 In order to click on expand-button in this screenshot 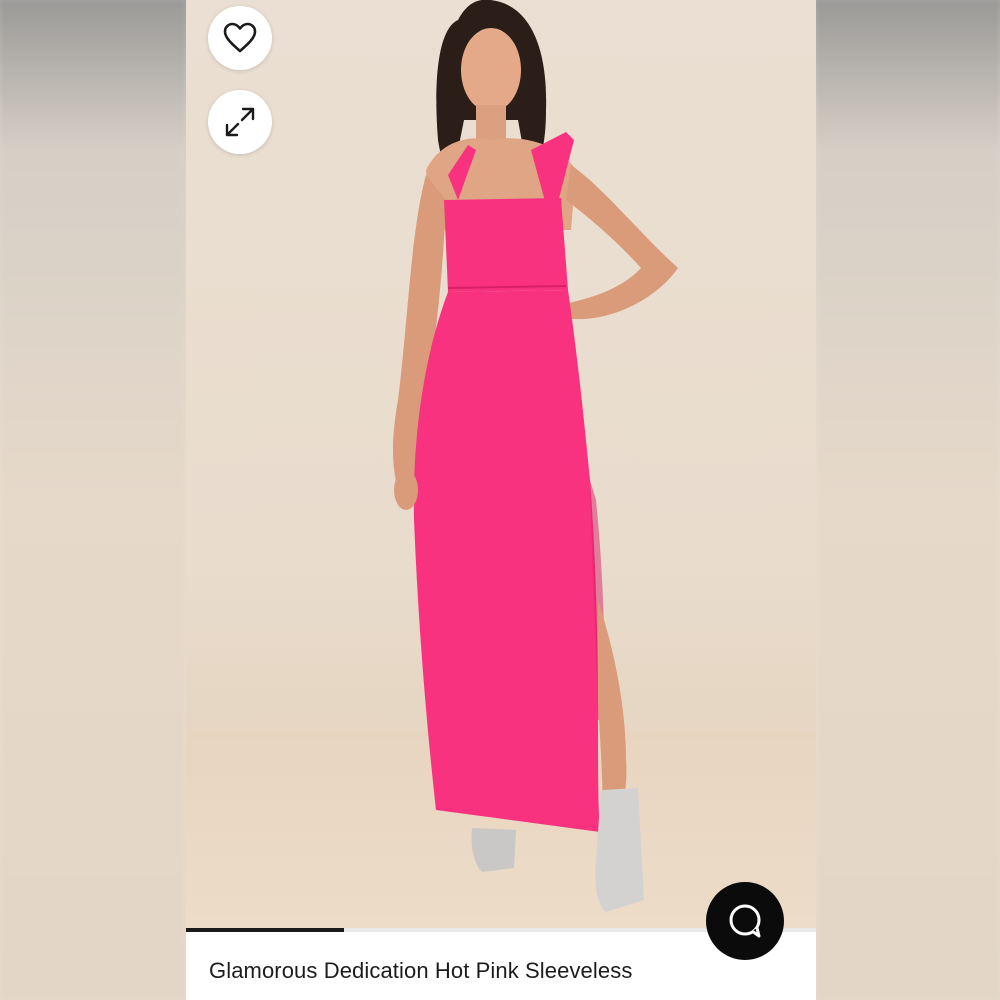, I will do `click(240, 122)`.